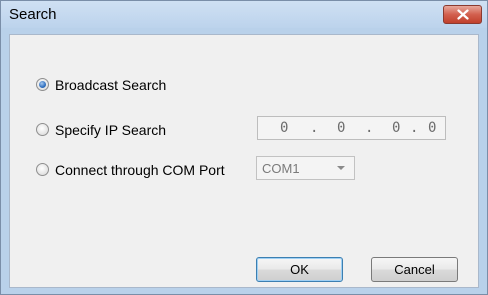 Image resolution: width=488 pixels, height=295 pixels. I want to click on ip-octet-3: 0, so click(396, 128).